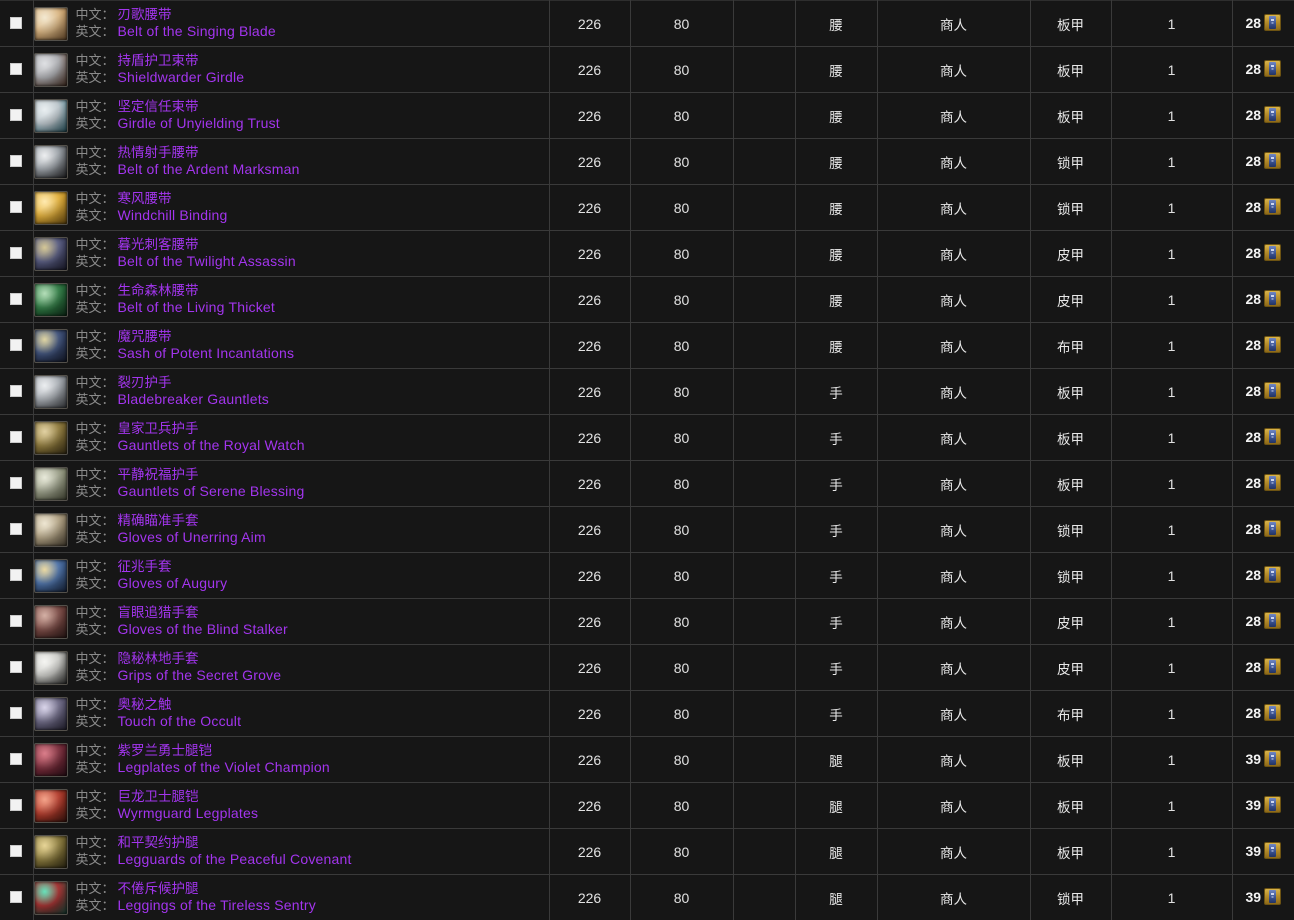  What do you see at coordinates (291, 346) in the screenshot?
I see `item-name-cell: 中文：魔咒腰带英文：Sash of Potent Incantations` at bounding box center [291, 346].